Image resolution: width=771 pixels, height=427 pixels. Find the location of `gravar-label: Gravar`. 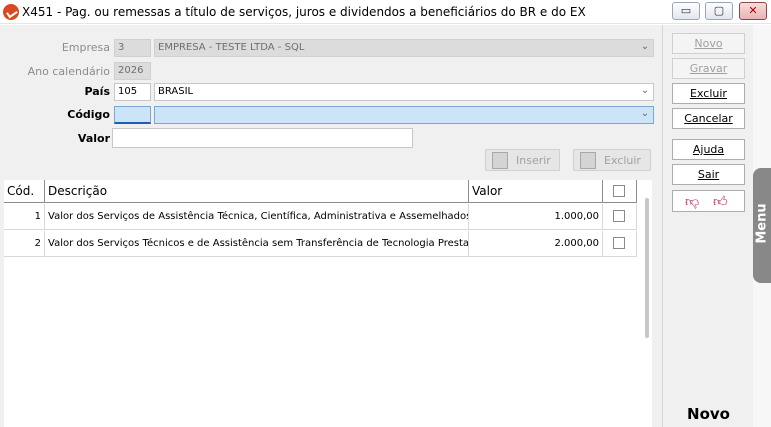

gravar-label: Gravar is located at coordinates (708, 68).